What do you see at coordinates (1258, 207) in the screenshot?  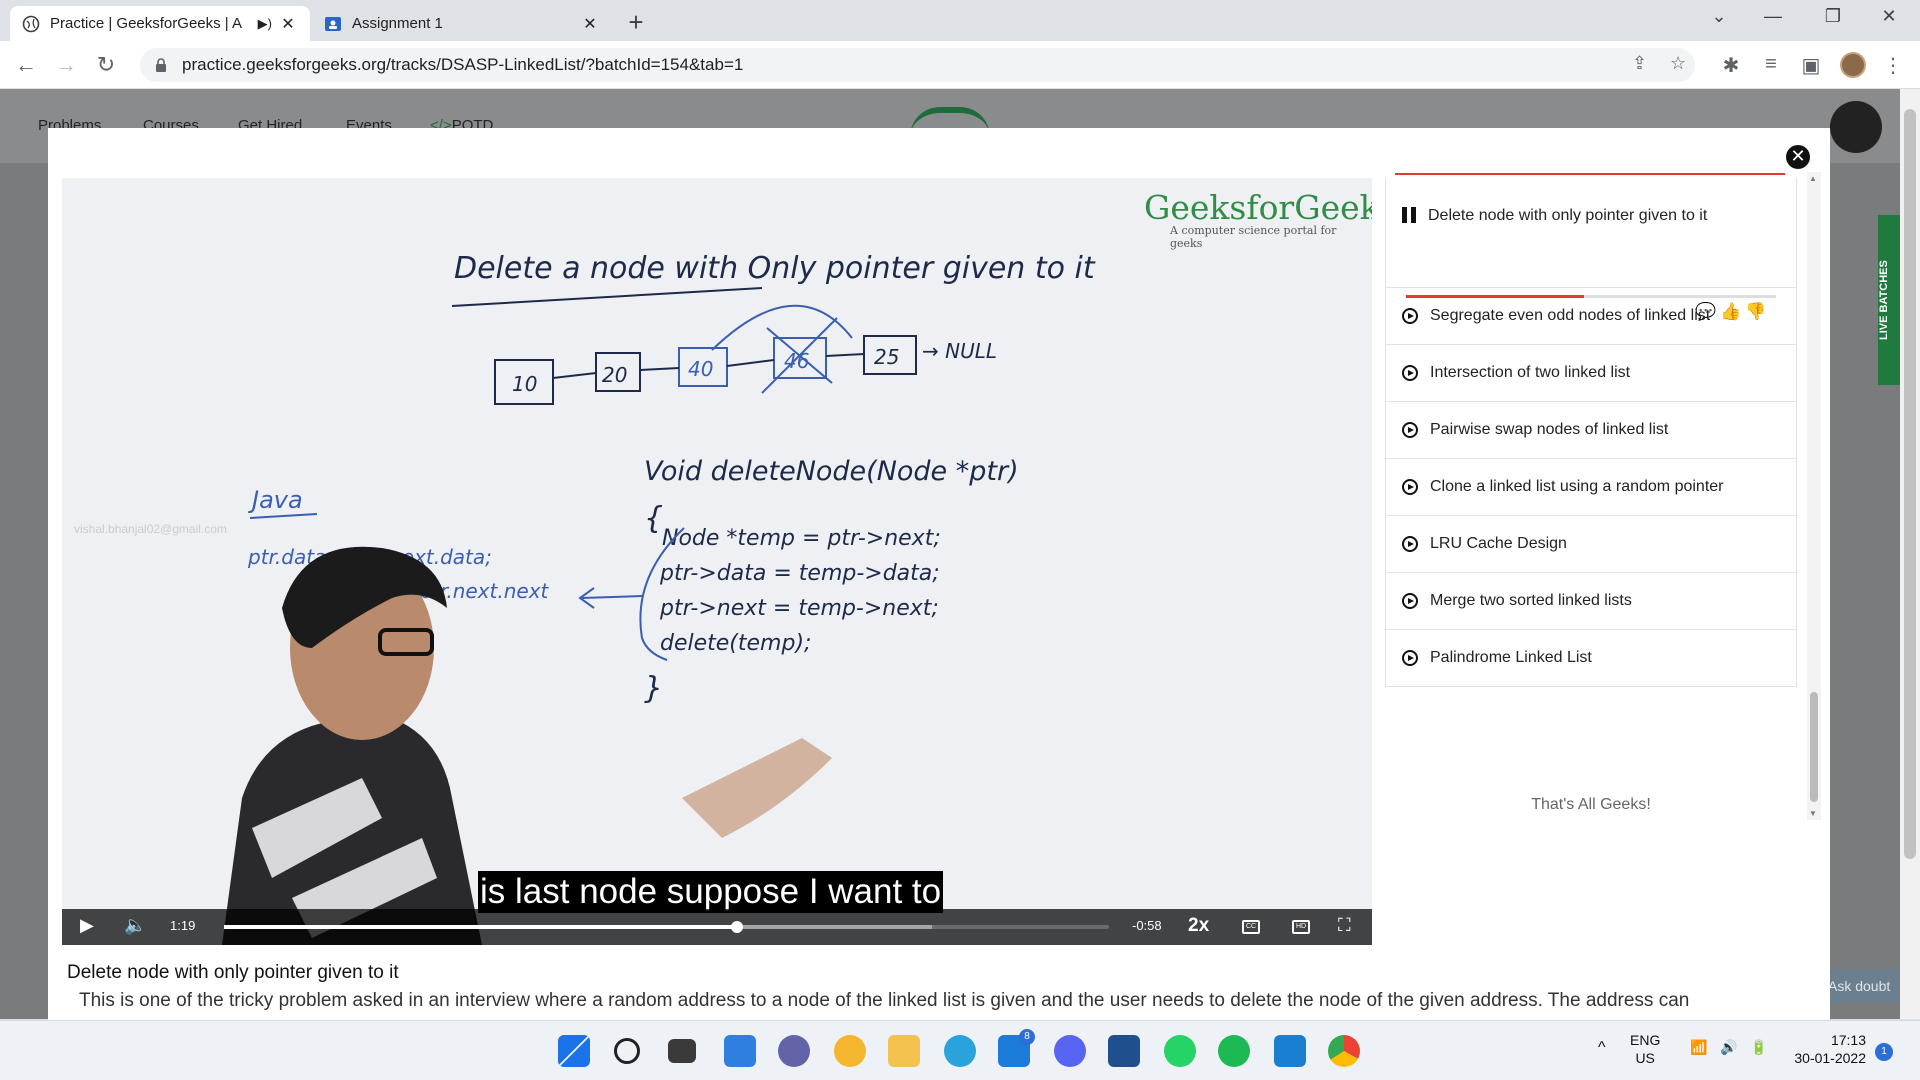 I see `gfg-watermark: GeeksforGeeks` at bounding box center [1258, 207].